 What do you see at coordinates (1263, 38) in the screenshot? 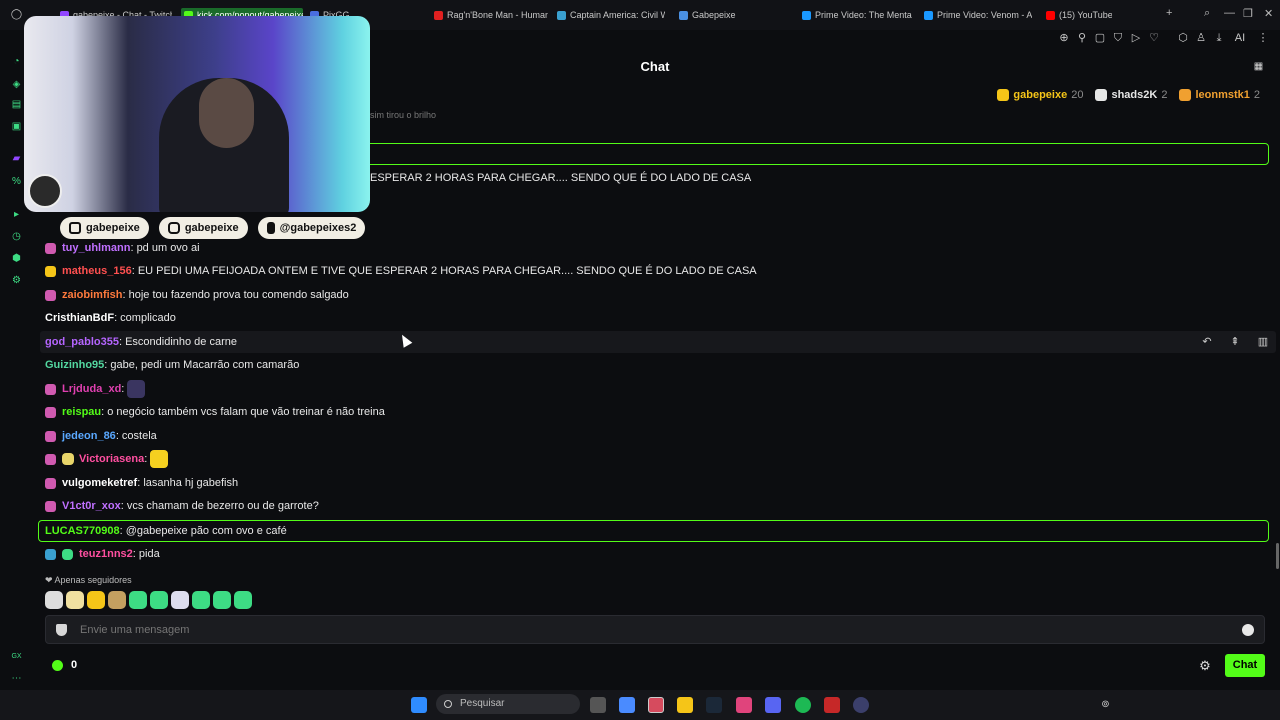
I see `menu-icon: ⋮` at bounding box center [1263, 38].